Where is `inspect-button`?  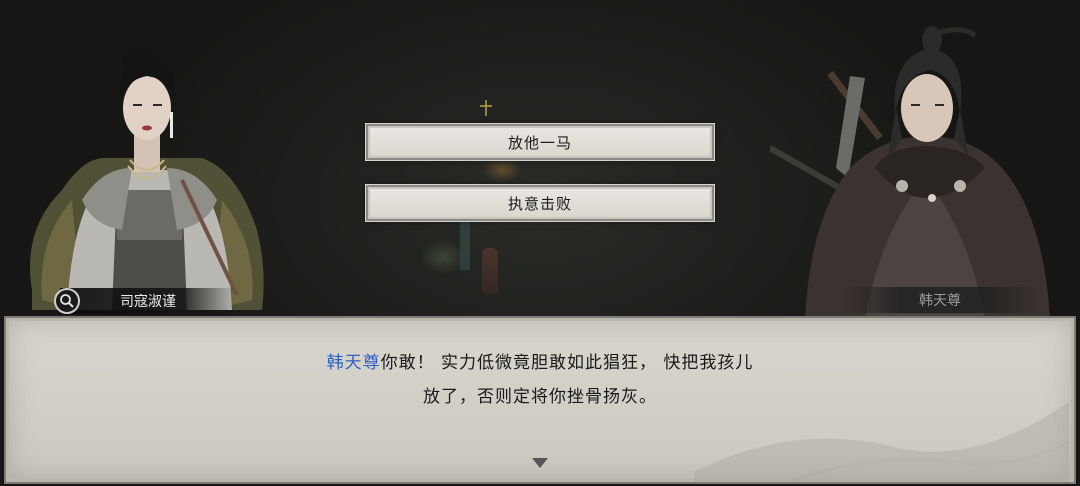
inspect-button is located at coordinates (67, 301).